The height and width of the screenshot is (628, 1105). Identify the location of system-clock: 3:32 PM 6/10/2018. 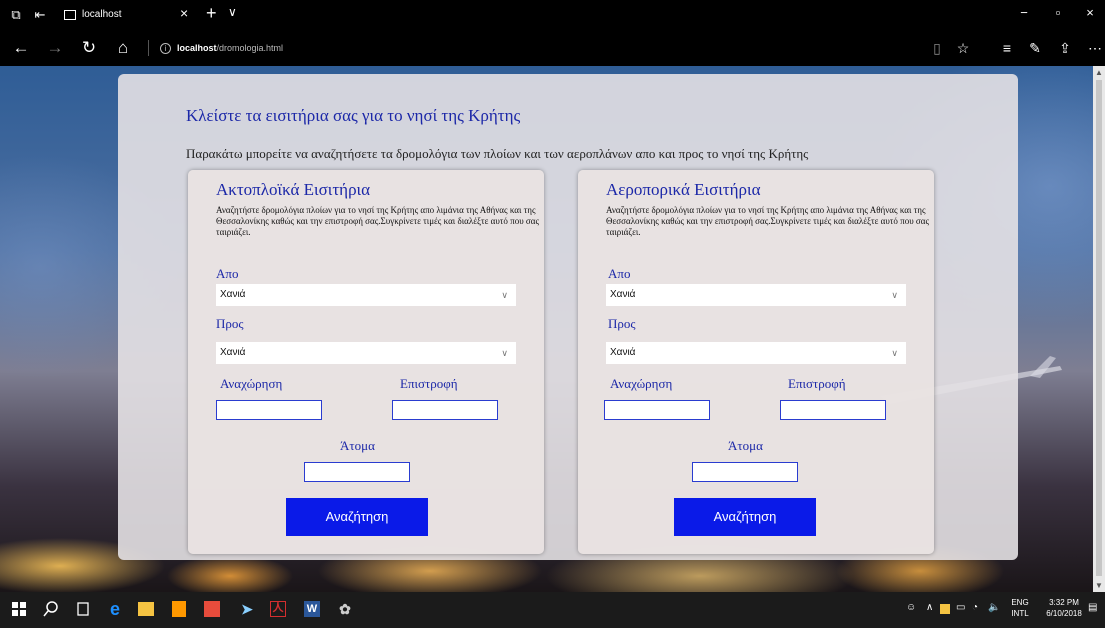
(1064, 608).